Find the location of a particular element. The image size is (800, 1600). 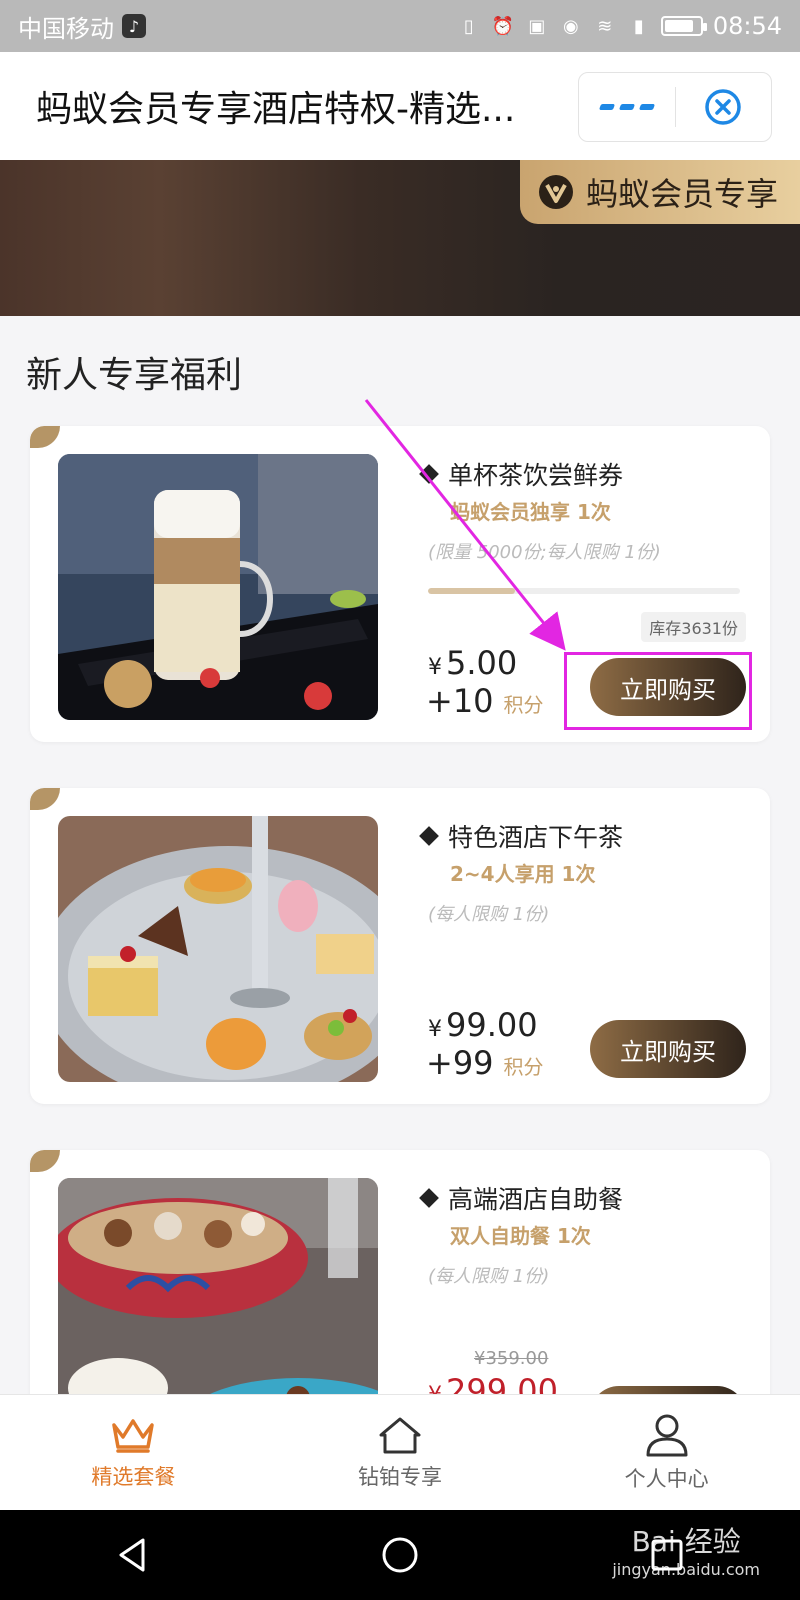

section-title: 新人专享福利 is located at coordinates (134, 375).